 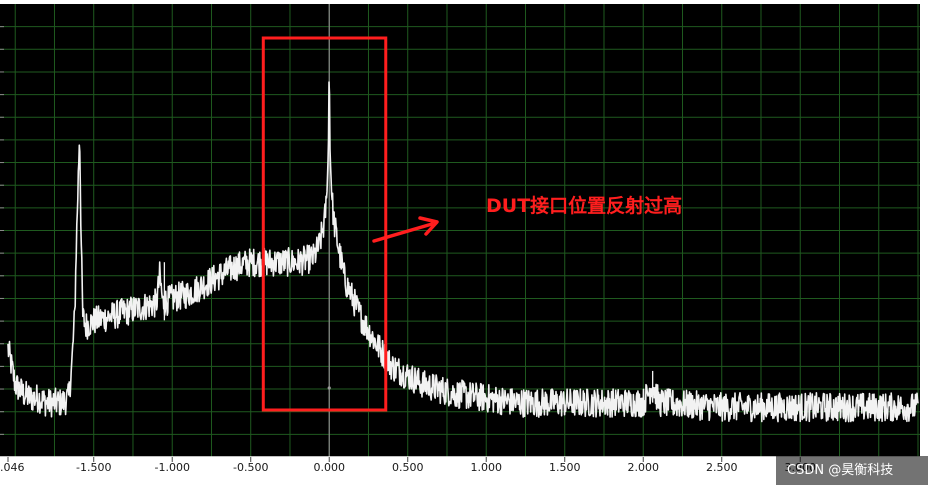 What do you see at coordinates (840, 470) in the screenshot?
I see `watermark-text: CSDN @昊衡科技` at bounding box center [840, 470].